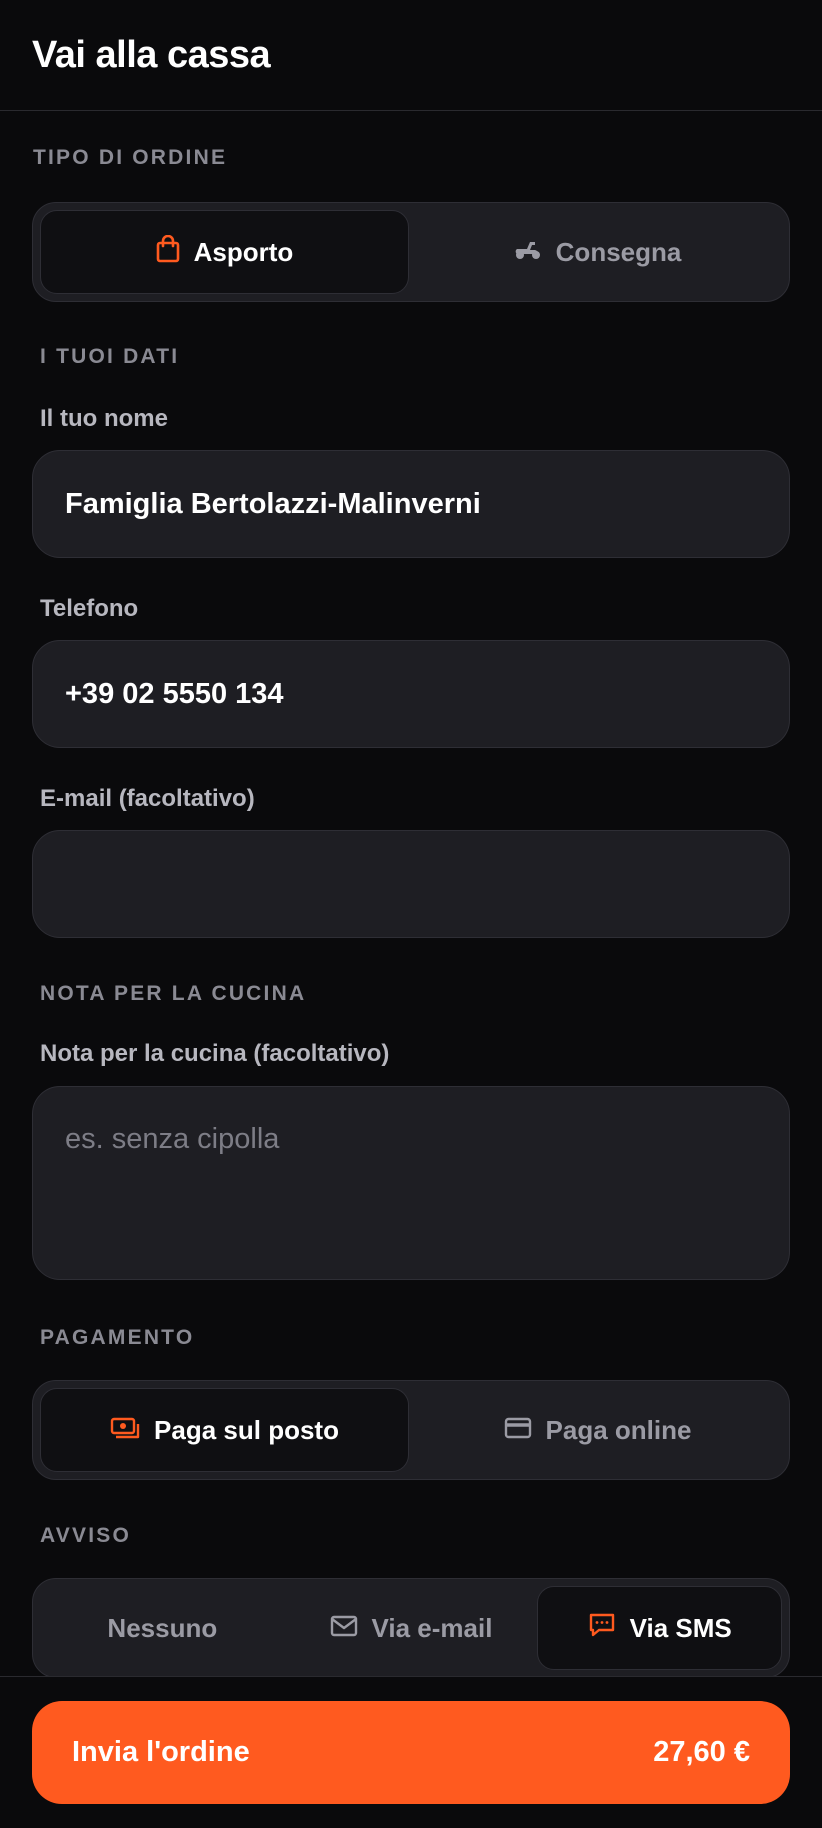  I want to click on order-type-section-label: TIPO DI ORDINE, so click(130, 157).